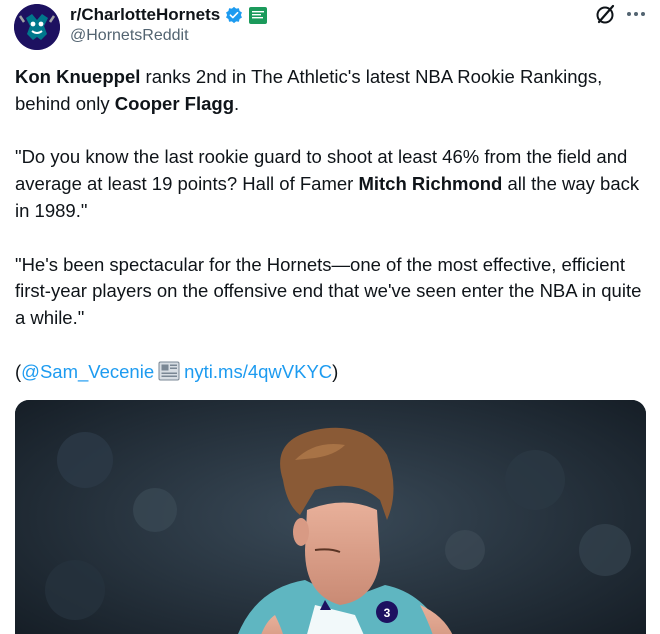  I want to click on player-name-flagg: Cooper Flagg, so click(174, 103).